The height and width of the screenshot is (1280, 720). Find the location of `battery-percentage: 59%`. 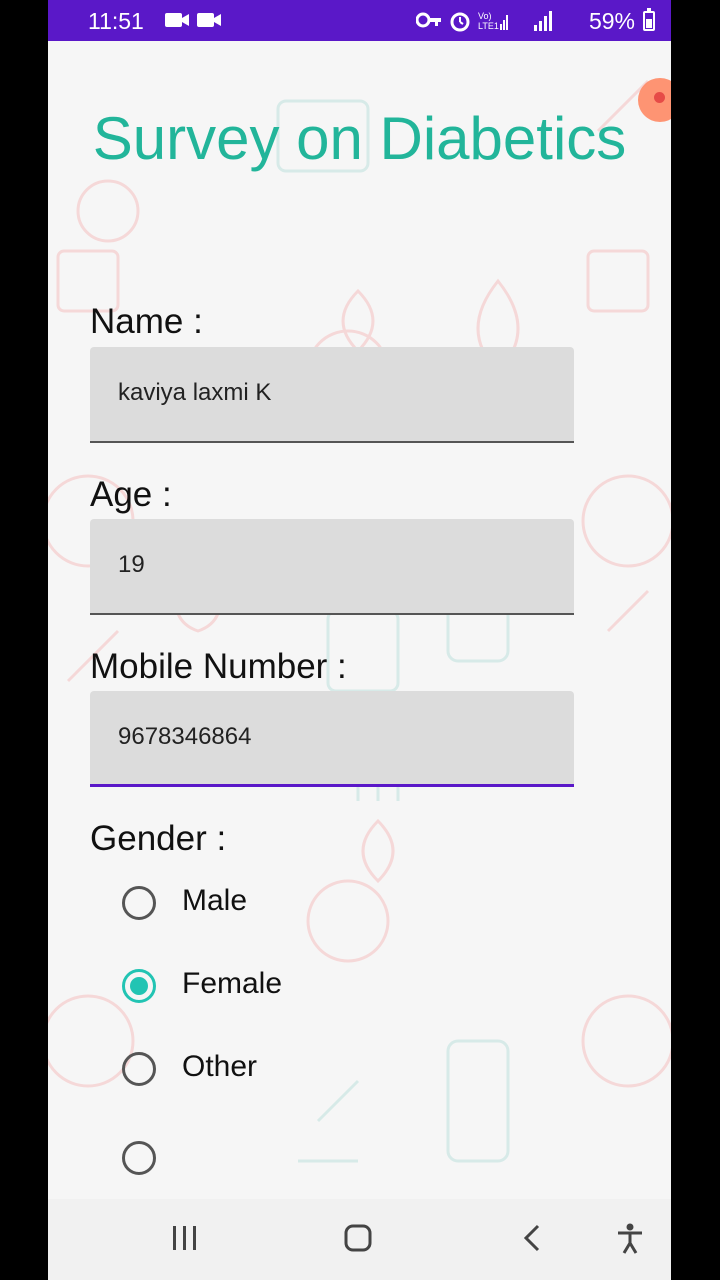

battery-percentage: 59% is located at coordinates (611, 21).